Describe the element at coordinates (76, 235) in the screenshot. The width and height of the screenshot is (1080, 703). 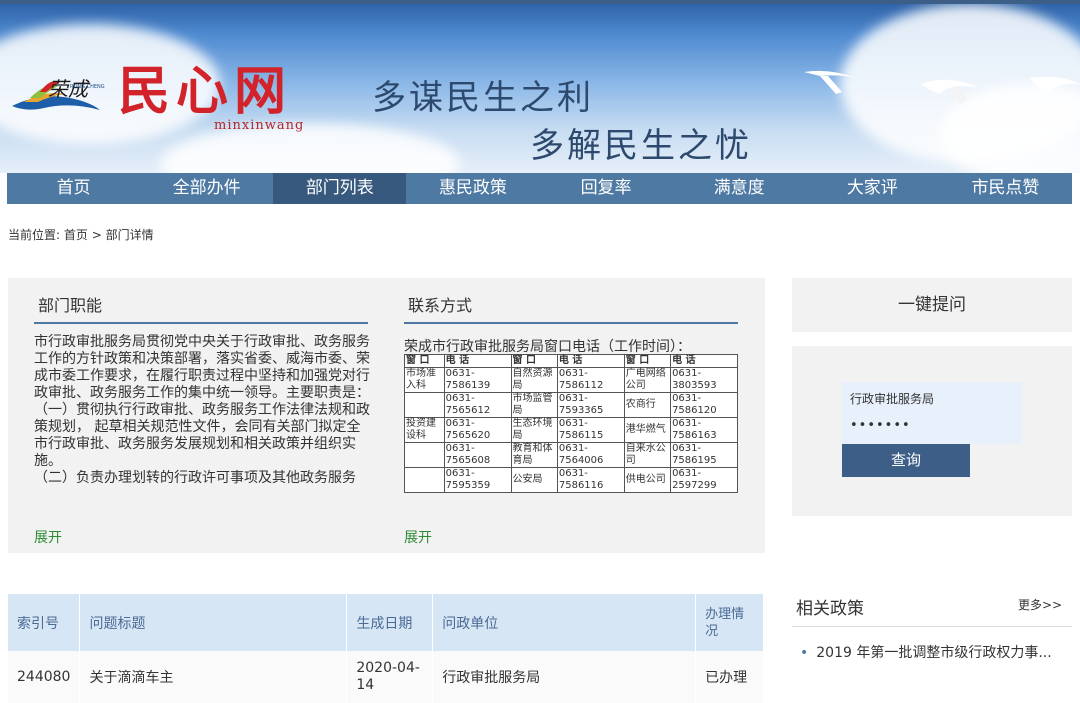
I see `breadcrumb-home-link: 首页` at that location.